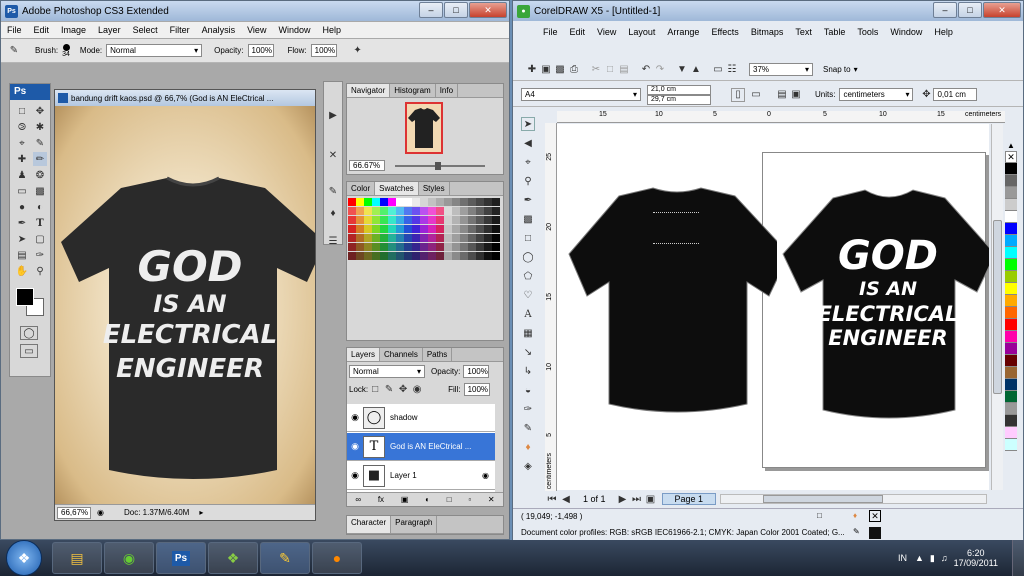 The height and width of the screenshot is (576, 1024). I want to click on ellipse-tool-icon: ◯, so click(528, 257).